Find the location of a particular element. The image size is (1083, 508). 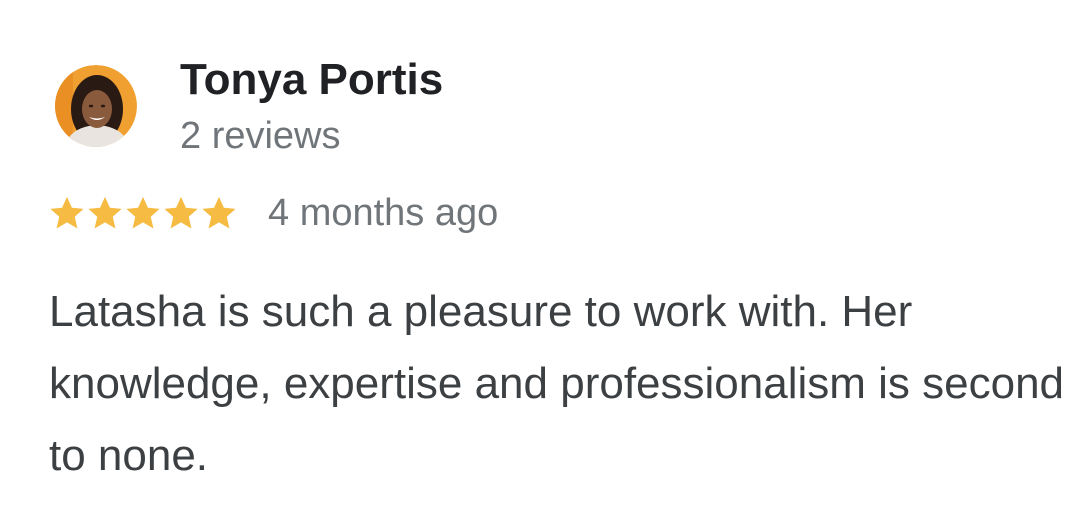

rating-row: 4 months ago is located at coordinates (273, 213).